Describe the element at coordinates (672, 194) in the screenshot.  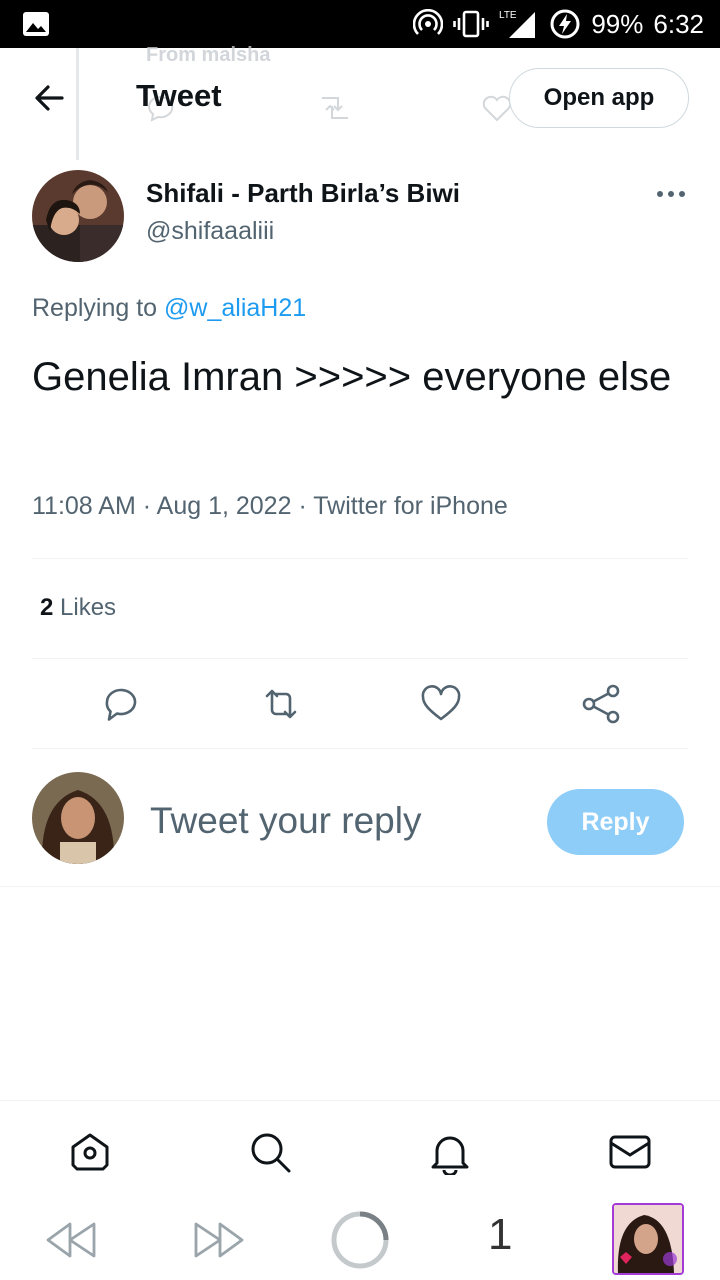
I see `more-options-icon` at that location.